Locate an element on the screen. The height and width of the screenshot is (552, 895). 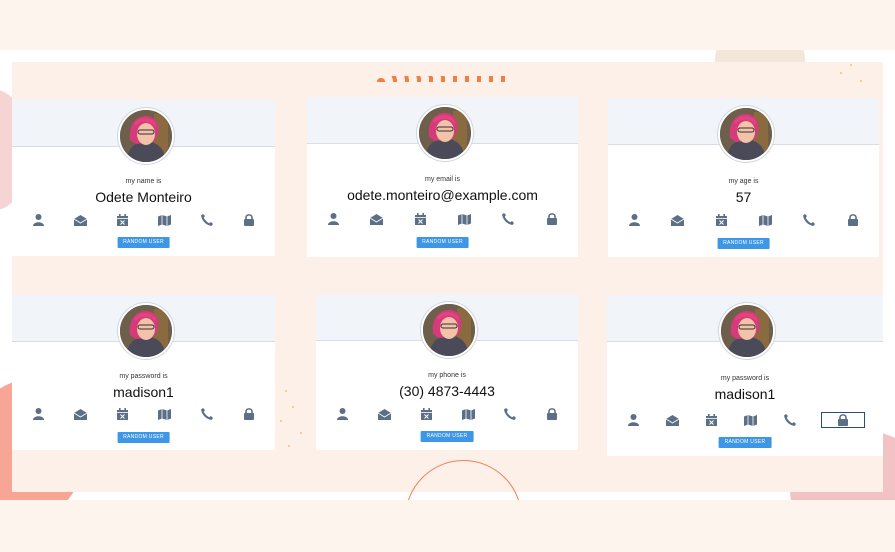
card-value: Odete Monteiro is located at coordinates (143, 197).